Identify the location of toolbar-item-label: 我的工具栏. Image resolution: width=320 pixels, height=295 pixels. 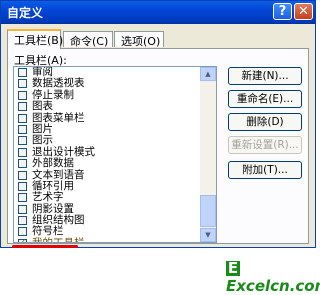
(58, 239).